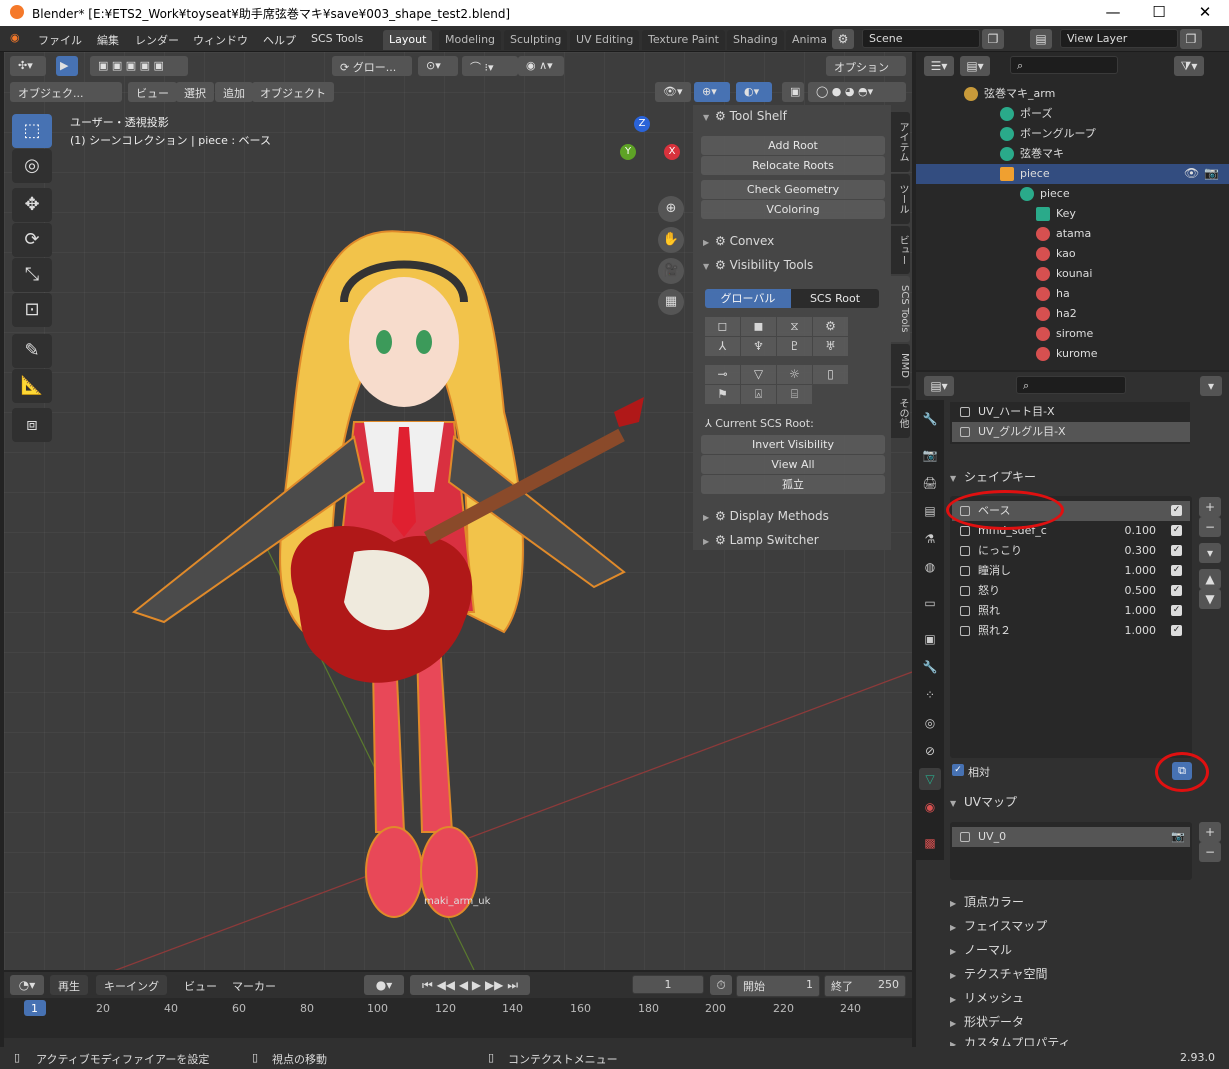  What do you see at coordinates (755, 40) in the screenshot?
I see `tab-shading: Shading` at bounding box center [755, 40].